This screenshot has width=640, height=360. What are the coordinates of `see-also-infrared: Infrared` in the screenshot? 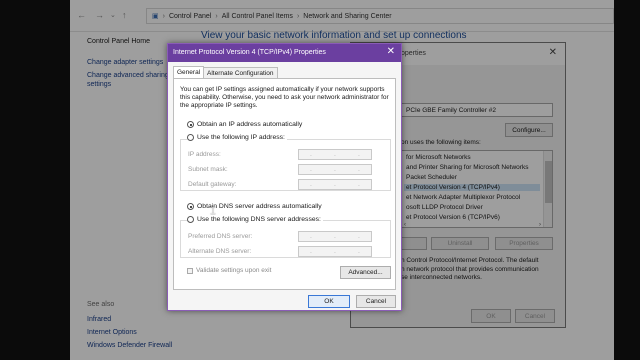 It's located at (99, 319).